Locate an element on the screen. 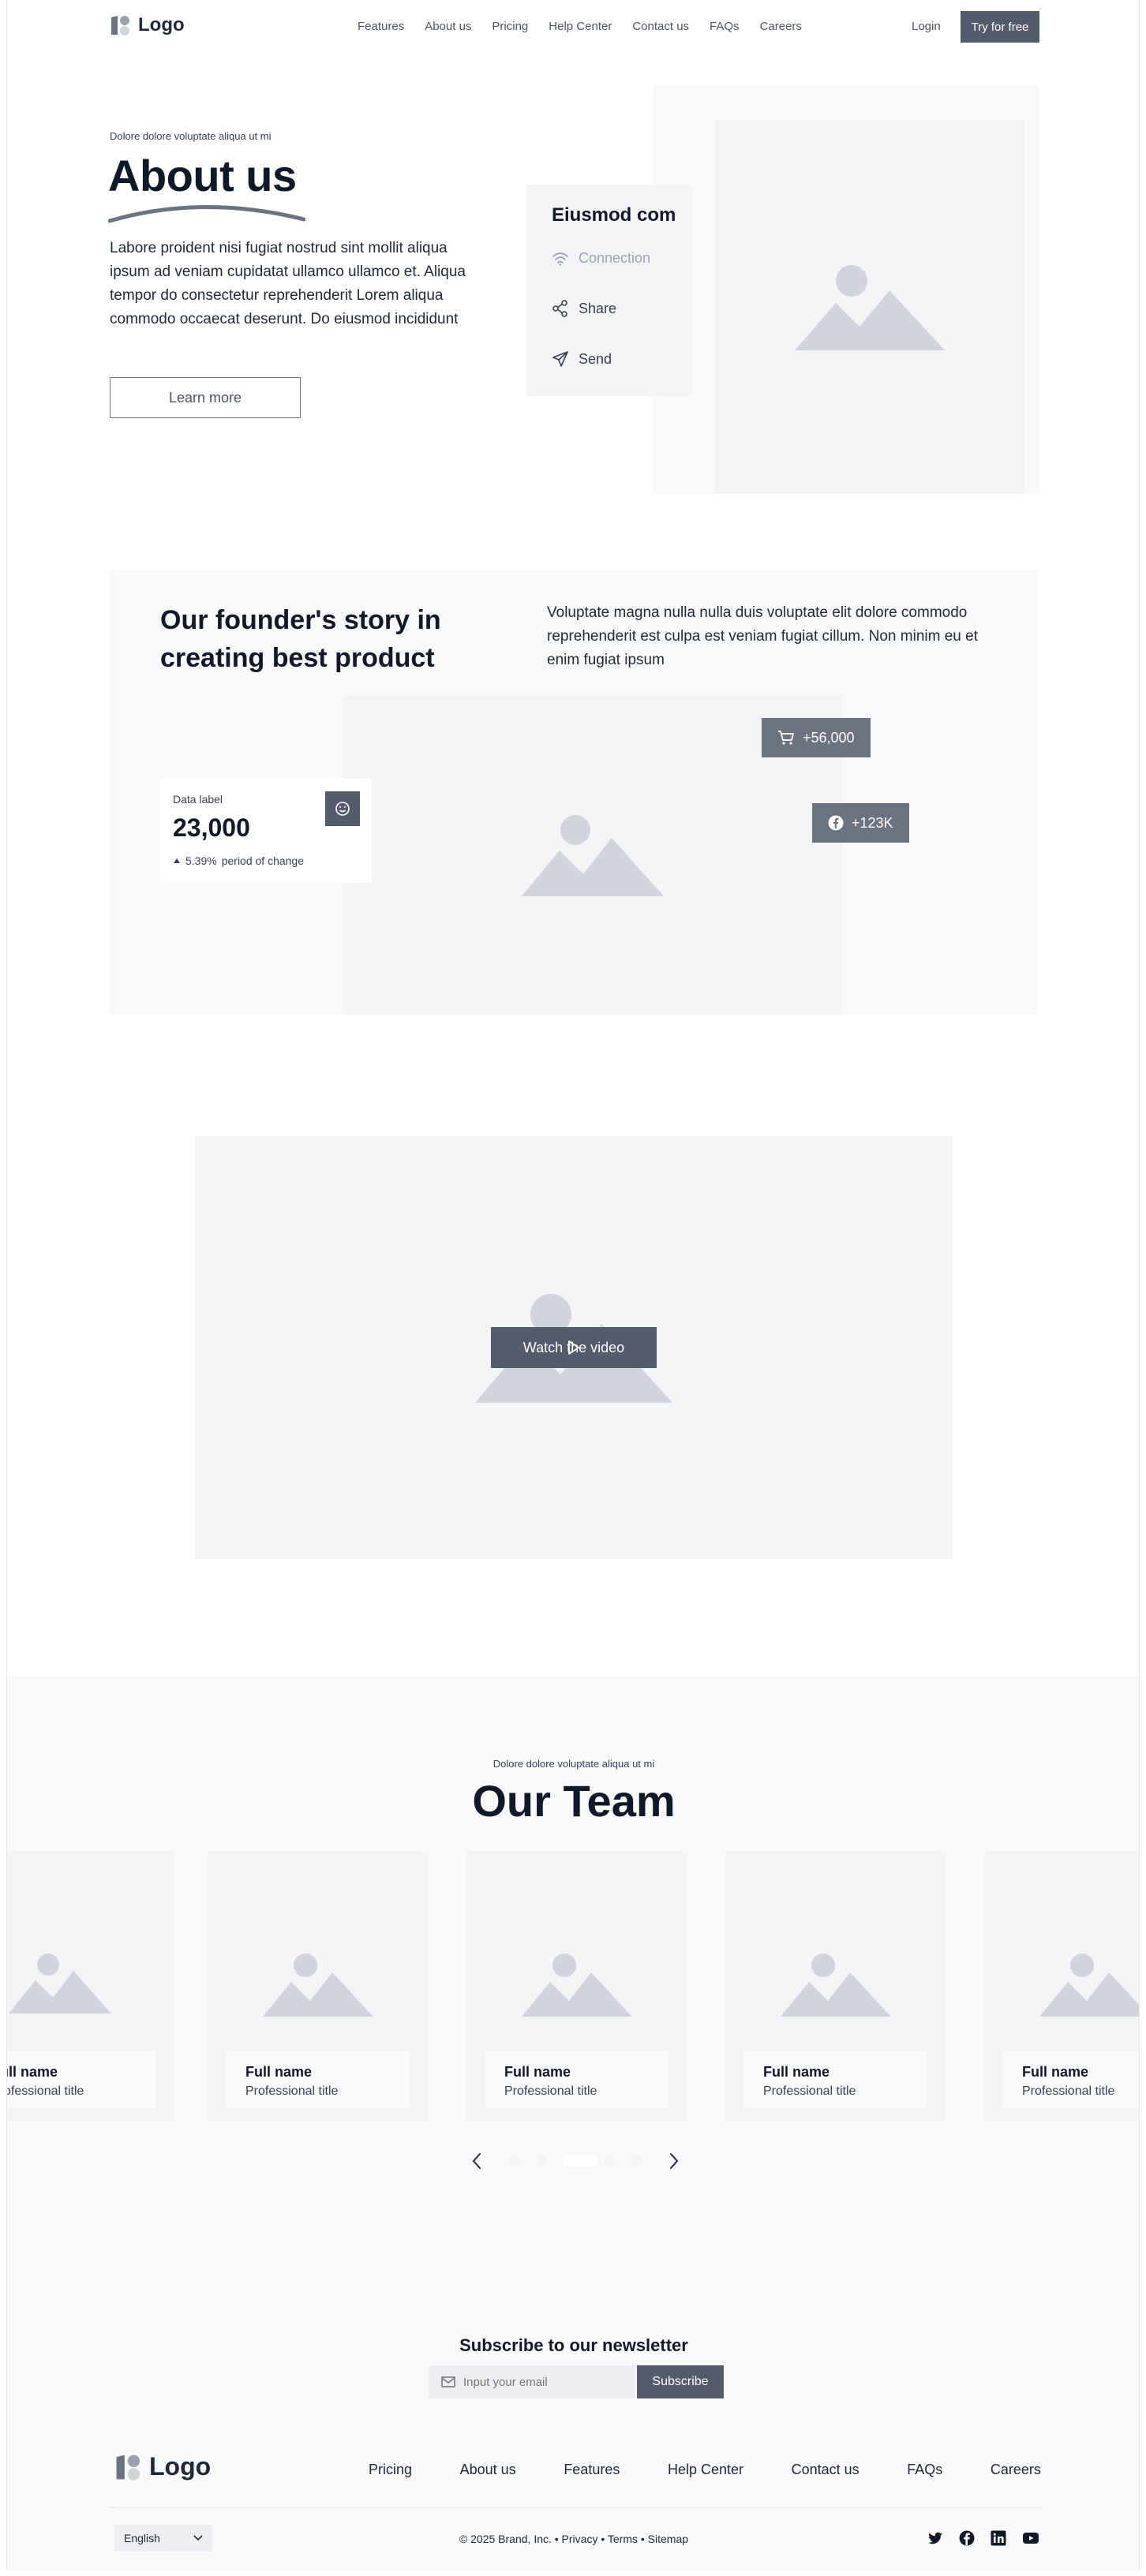 Image resolution: width=1146 pixels, height=2576 pixels. footer-logo: Logo is located at coordinates (162, 2466).